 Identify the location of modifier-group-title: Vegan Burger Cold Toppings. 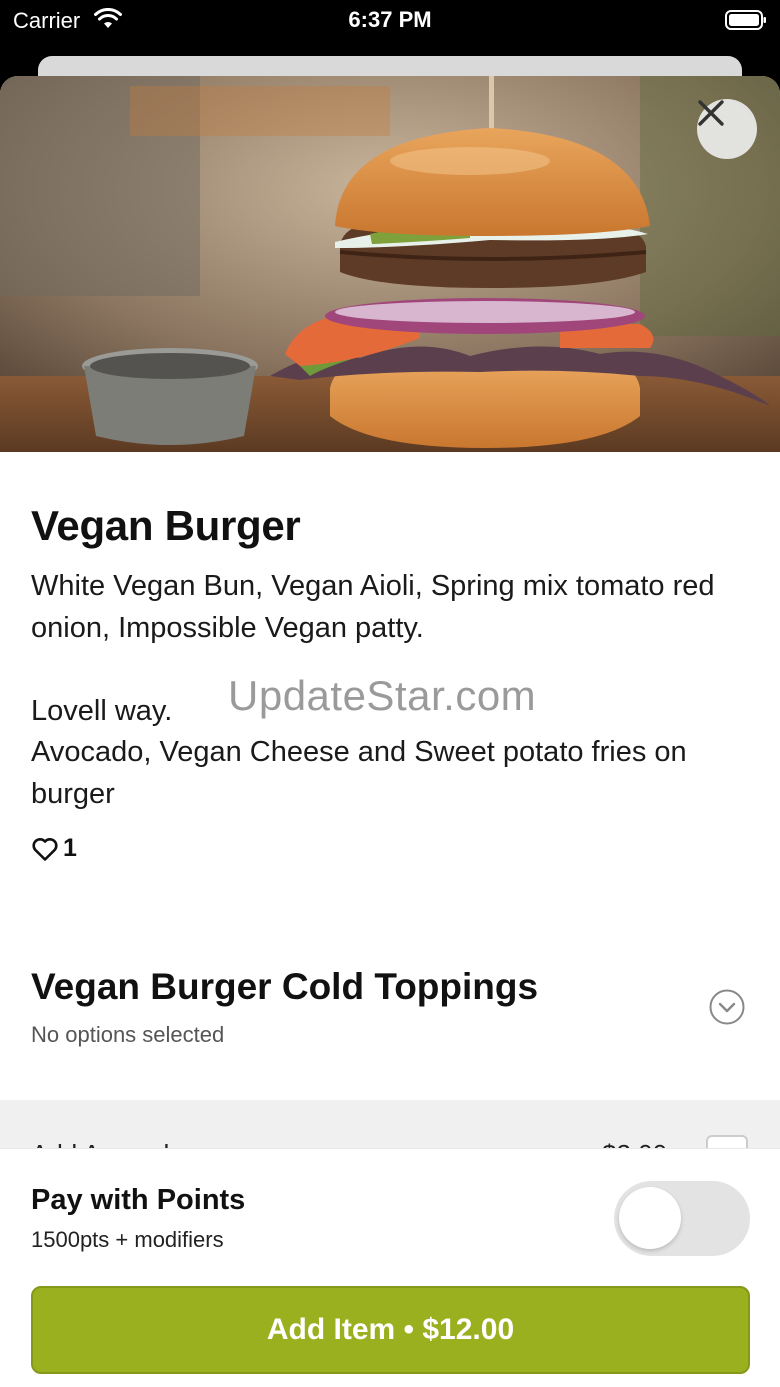
(285, 986).